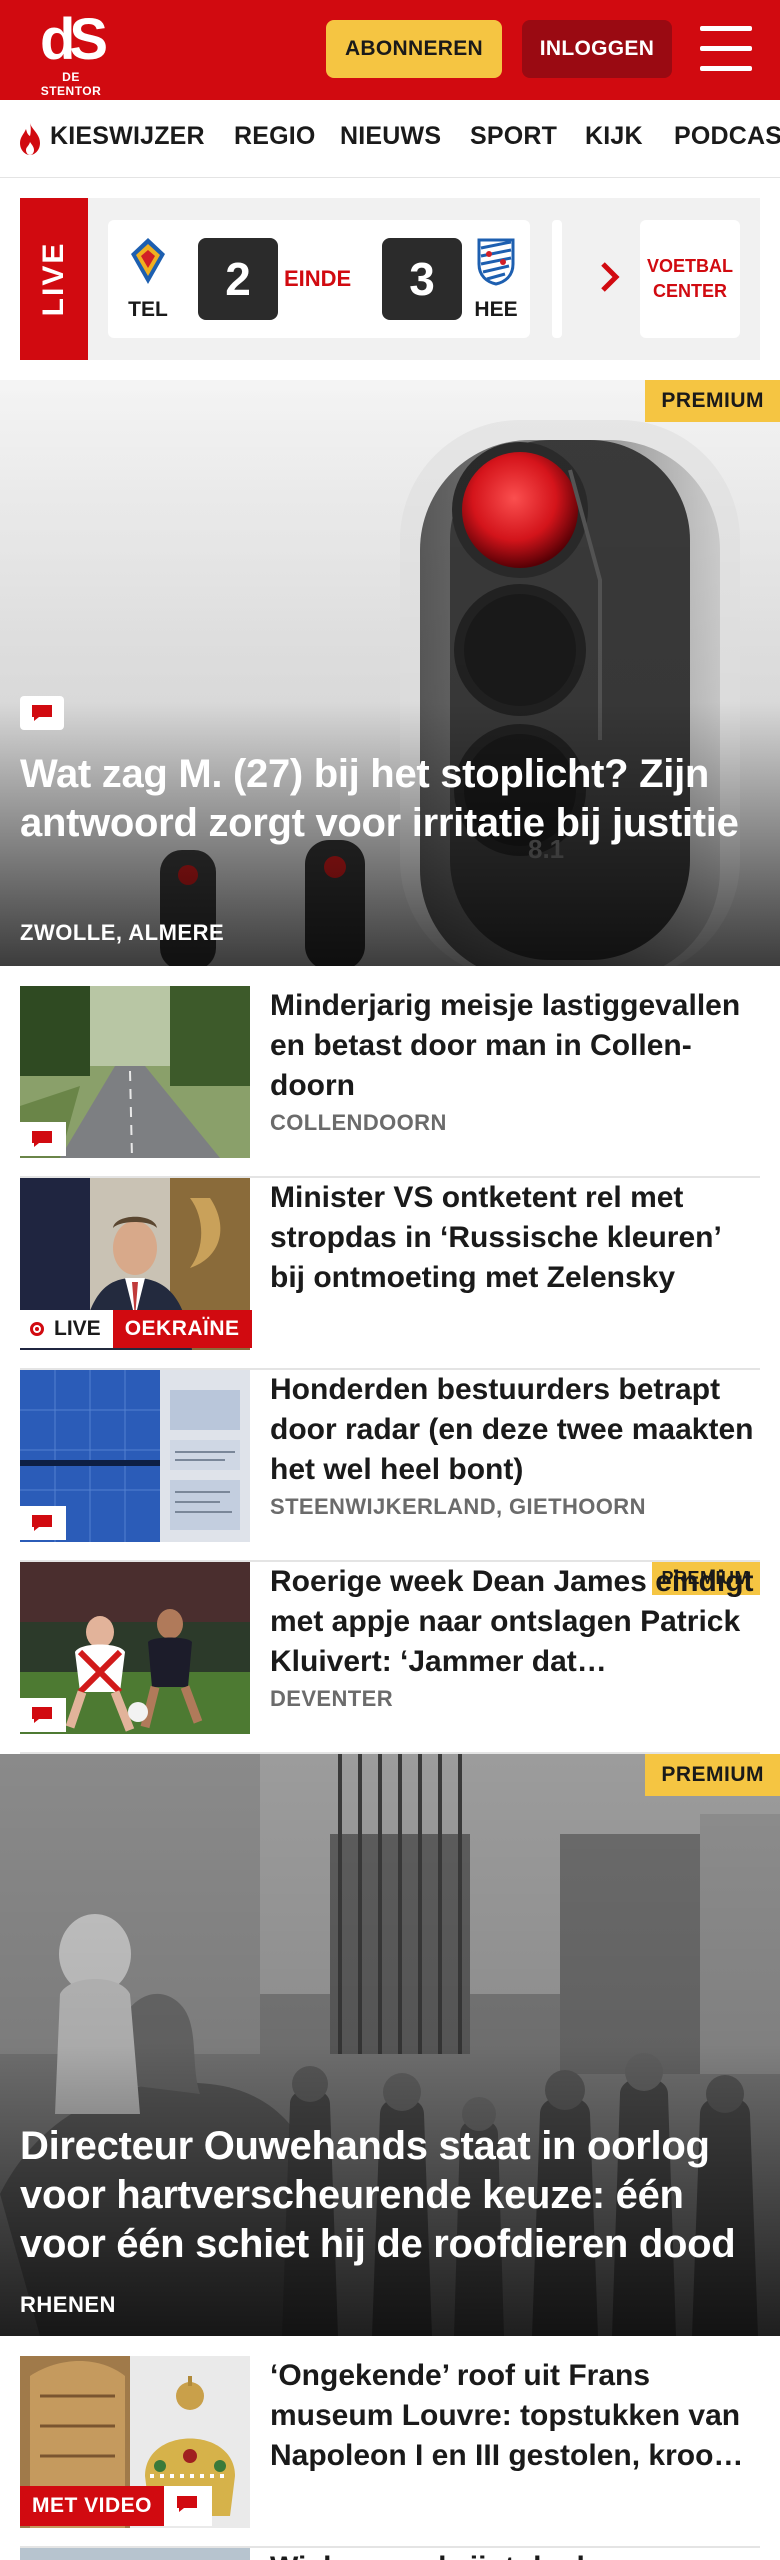 This screenshot has height=2560, width=780. What do you see at coordinates (73, 39) in the screenshot?
I see `logo-mark: dS` at bounding box center [73, 39].